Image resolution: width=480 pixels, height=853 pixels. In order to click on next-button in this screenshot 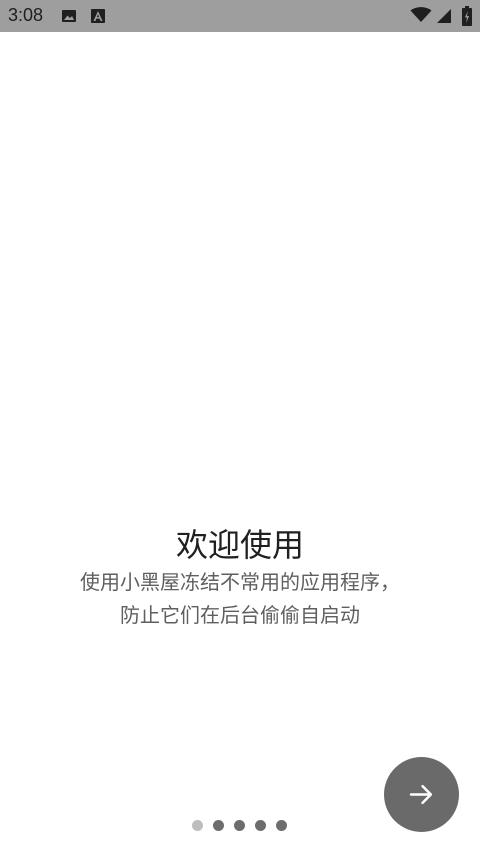, I will do `click(421, 794)`.